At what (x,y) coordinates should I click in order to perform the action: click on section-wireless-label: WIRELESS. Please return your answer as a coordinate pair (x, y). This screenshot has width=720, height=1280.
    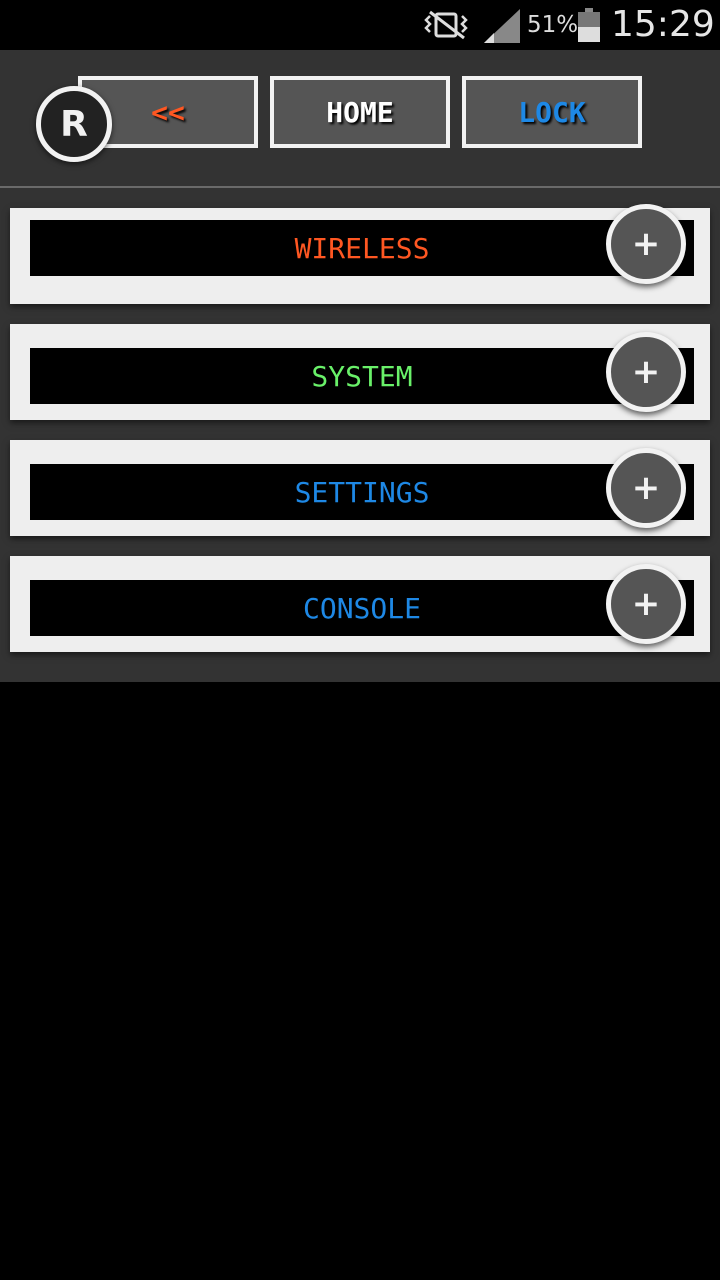
    Looking at the image, I should click on (362, 248).